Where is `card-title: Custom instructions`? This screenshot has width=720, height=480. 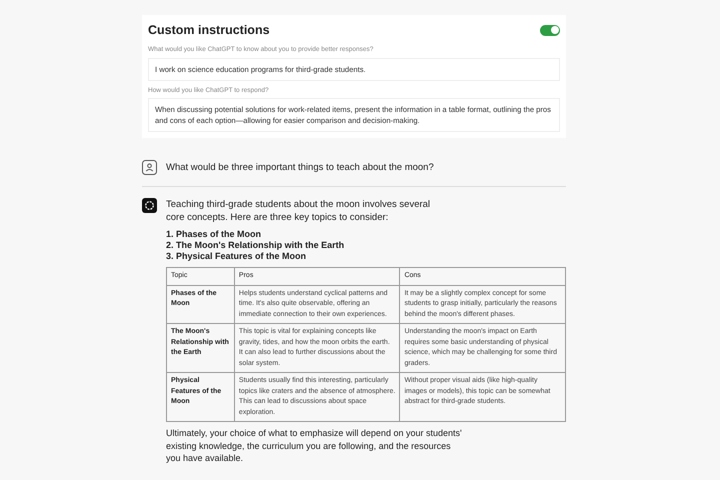
card-title: Custom instructions is located at coordinates (209, 30).